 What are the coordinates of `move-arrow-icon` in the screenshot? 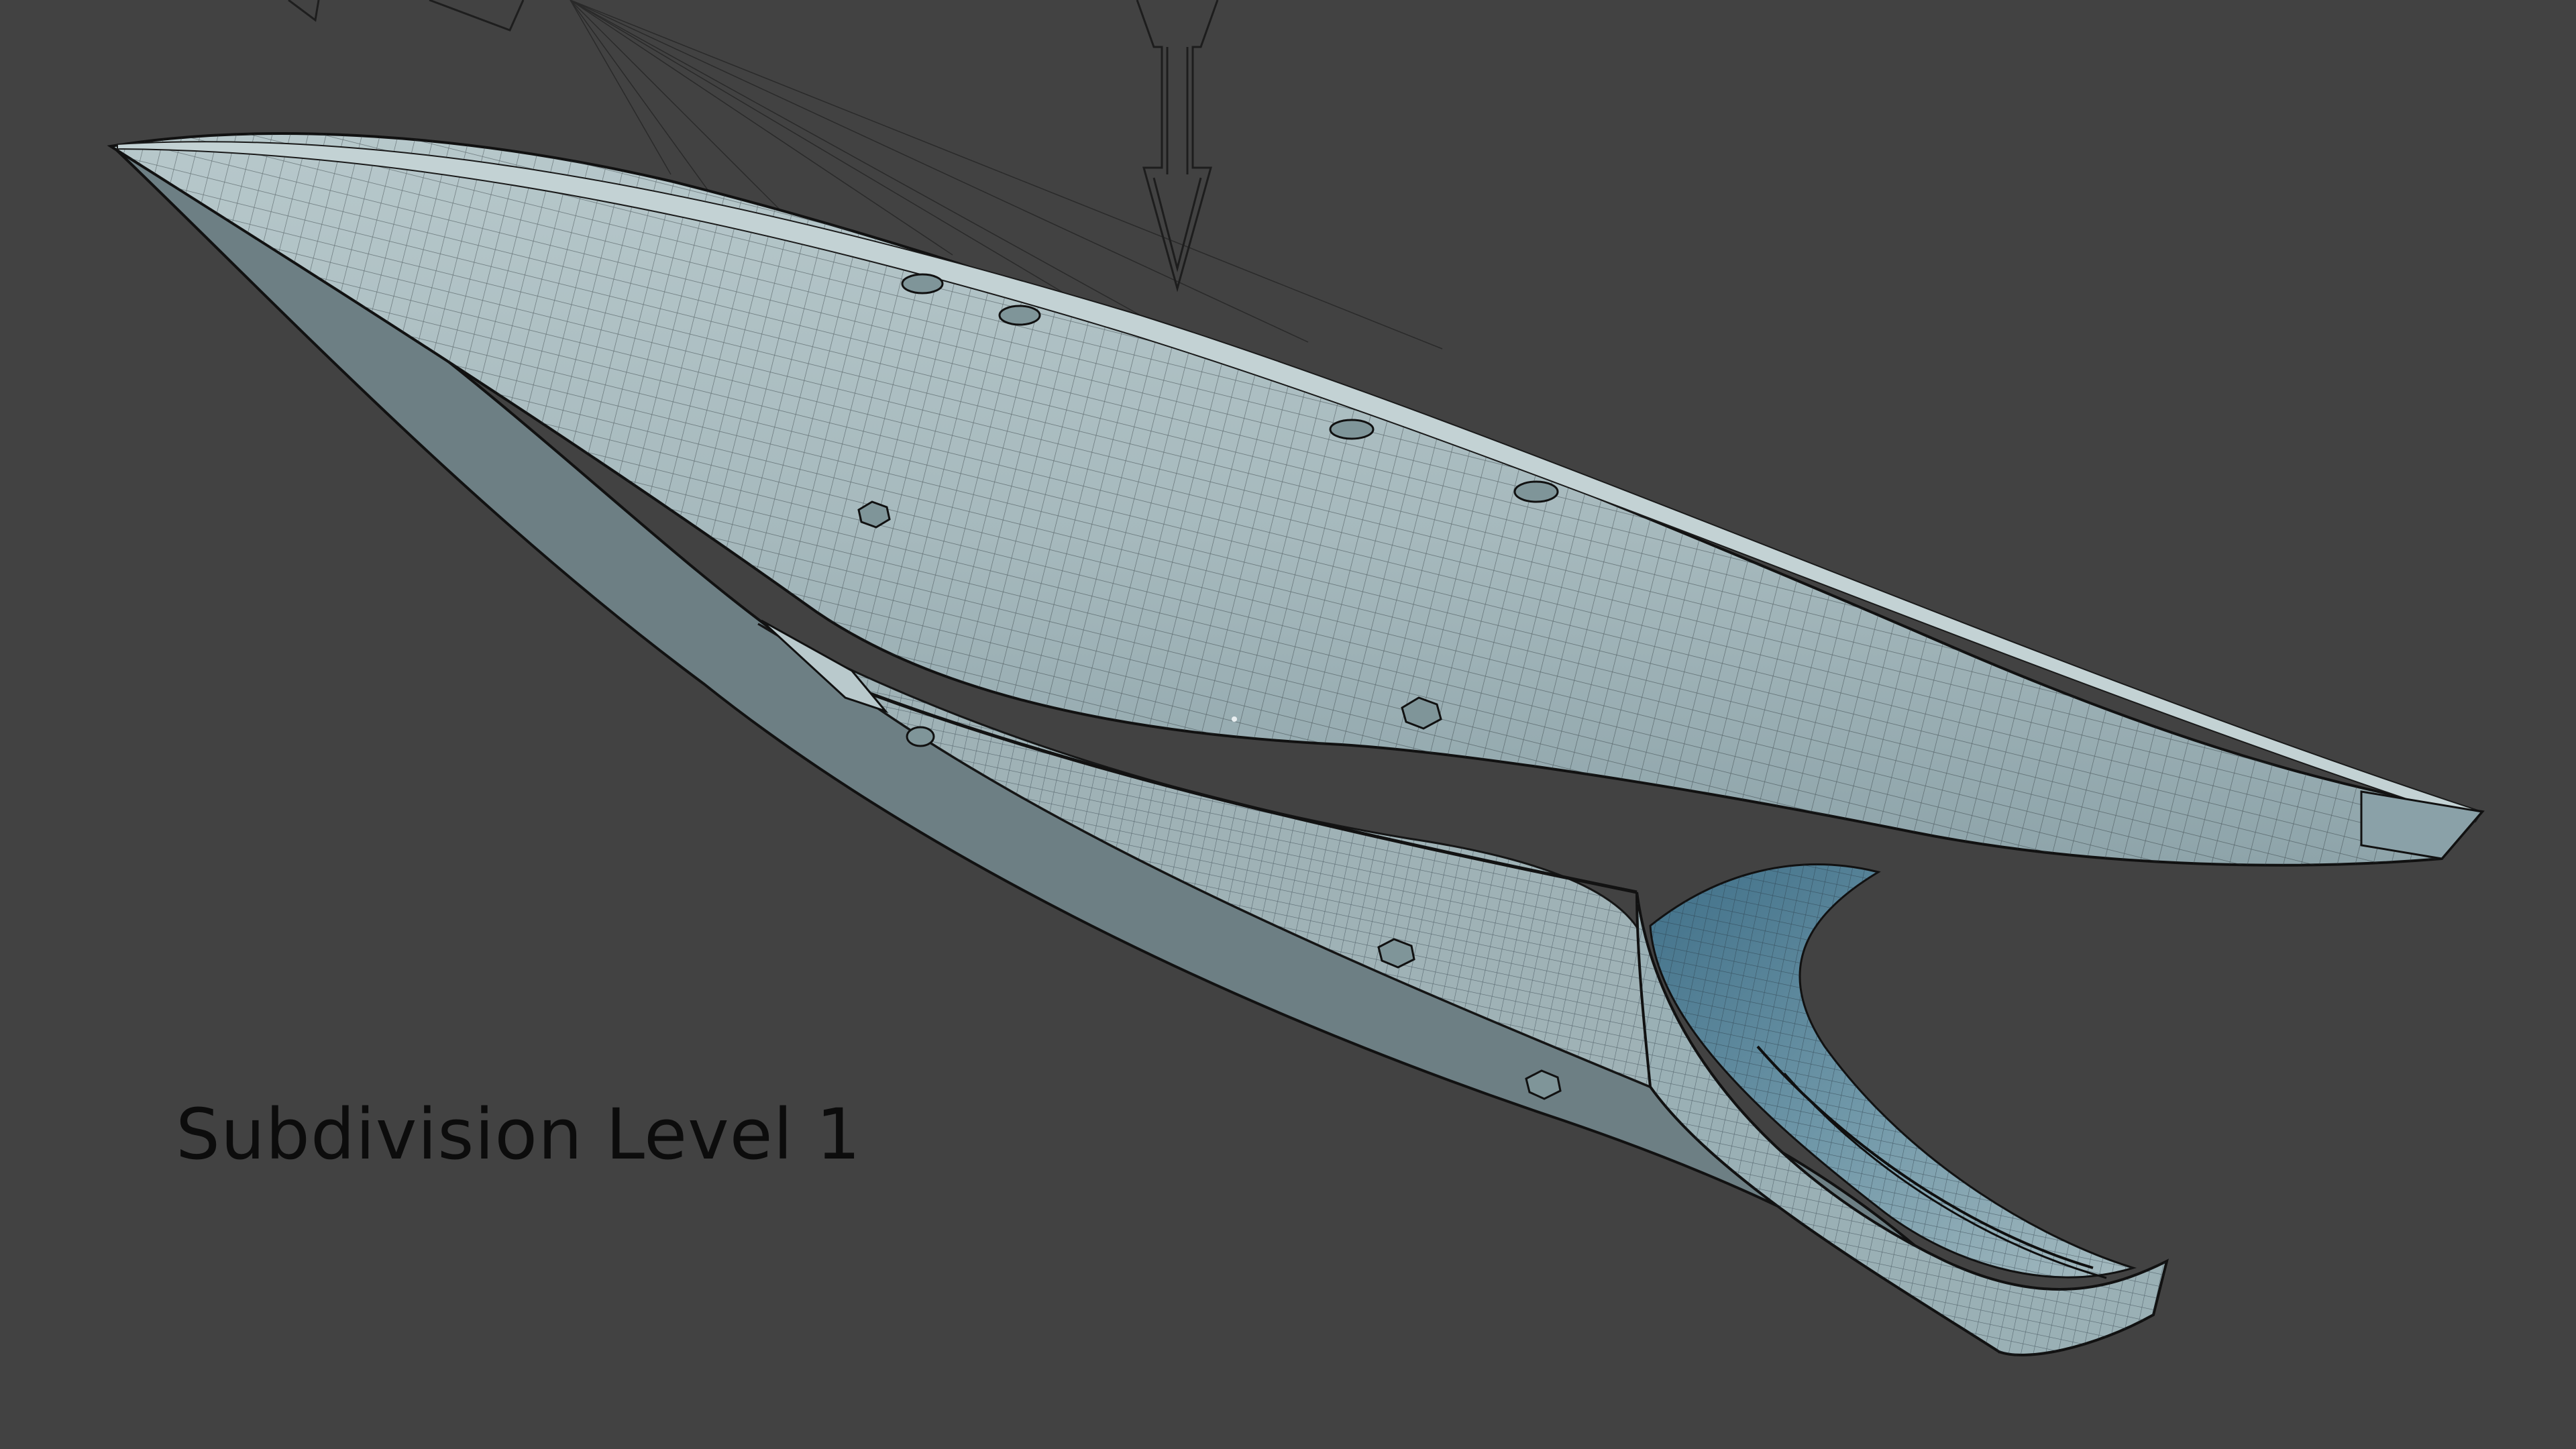 It's located at (1177, 146).